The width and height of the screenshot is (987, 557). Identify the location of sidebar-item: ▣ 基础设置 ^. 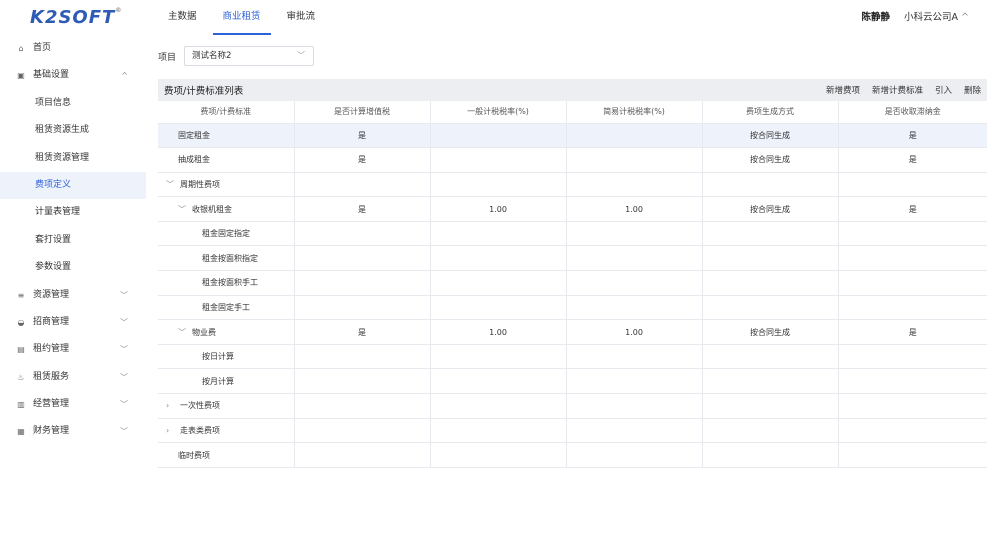
(73, 75).